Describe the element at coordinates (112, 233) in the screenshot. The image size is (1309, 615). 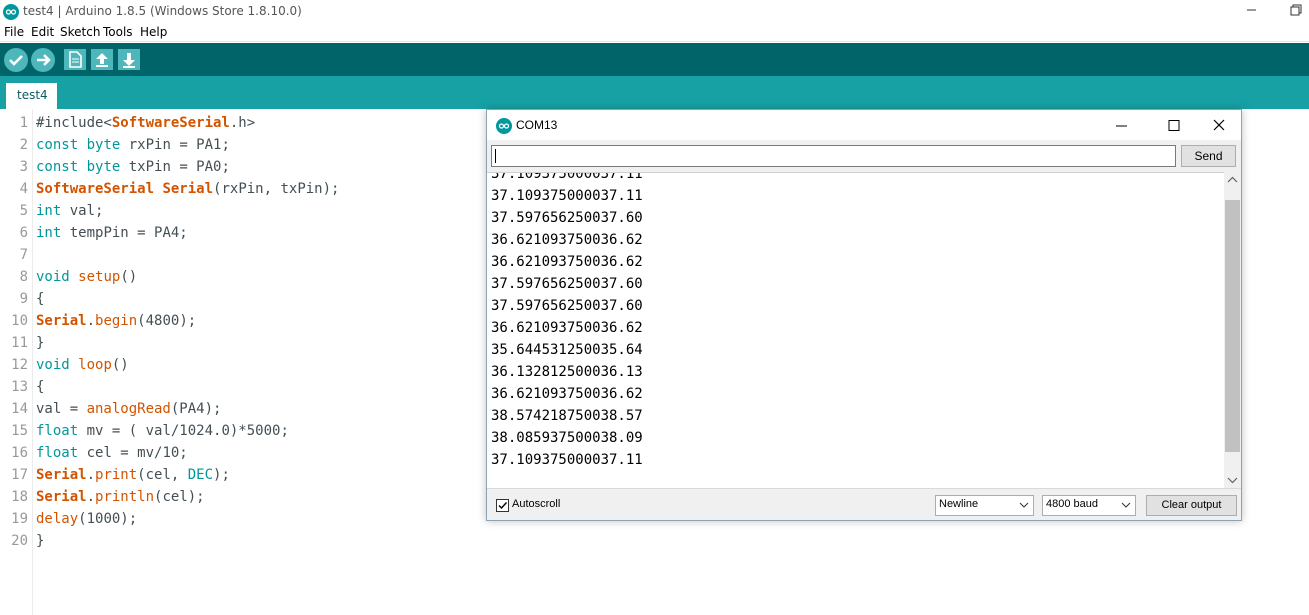
I see `code-line: int tempPin = PA4;` at that location.